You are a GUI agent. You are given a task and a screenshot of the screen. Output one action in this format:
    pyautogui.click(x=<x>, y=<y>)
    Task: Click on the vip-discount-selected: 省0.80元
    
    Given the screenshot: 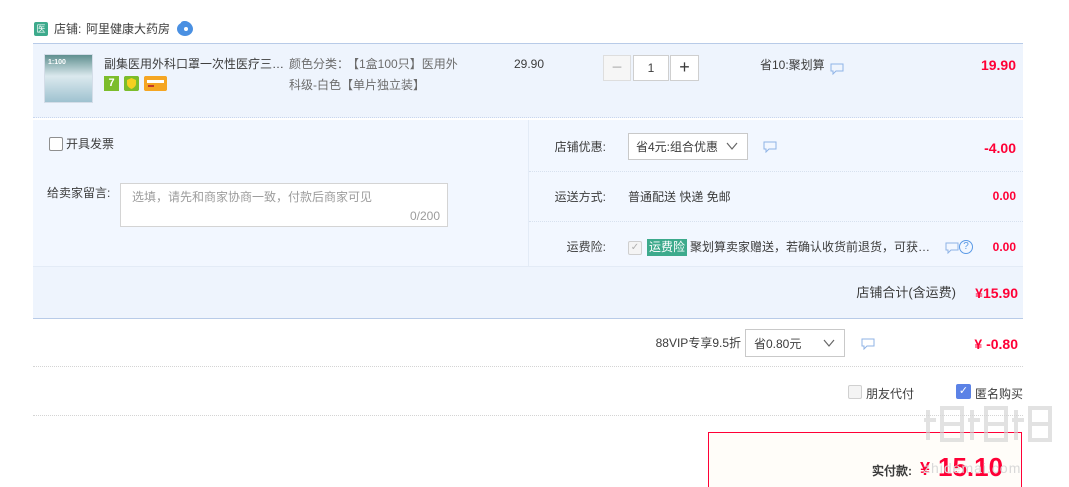 What is the action you would take?
    pyautogui.click(x=778, y=344)
    